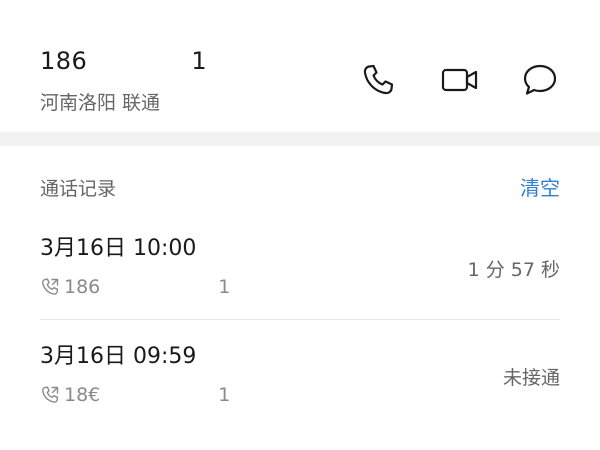 The height and width of the screenshot is (450, 600). What do you see at coordinates (135, 287) in the screenshot?
I see `call-record-number: 186 1` at bounding box center [135, 287].